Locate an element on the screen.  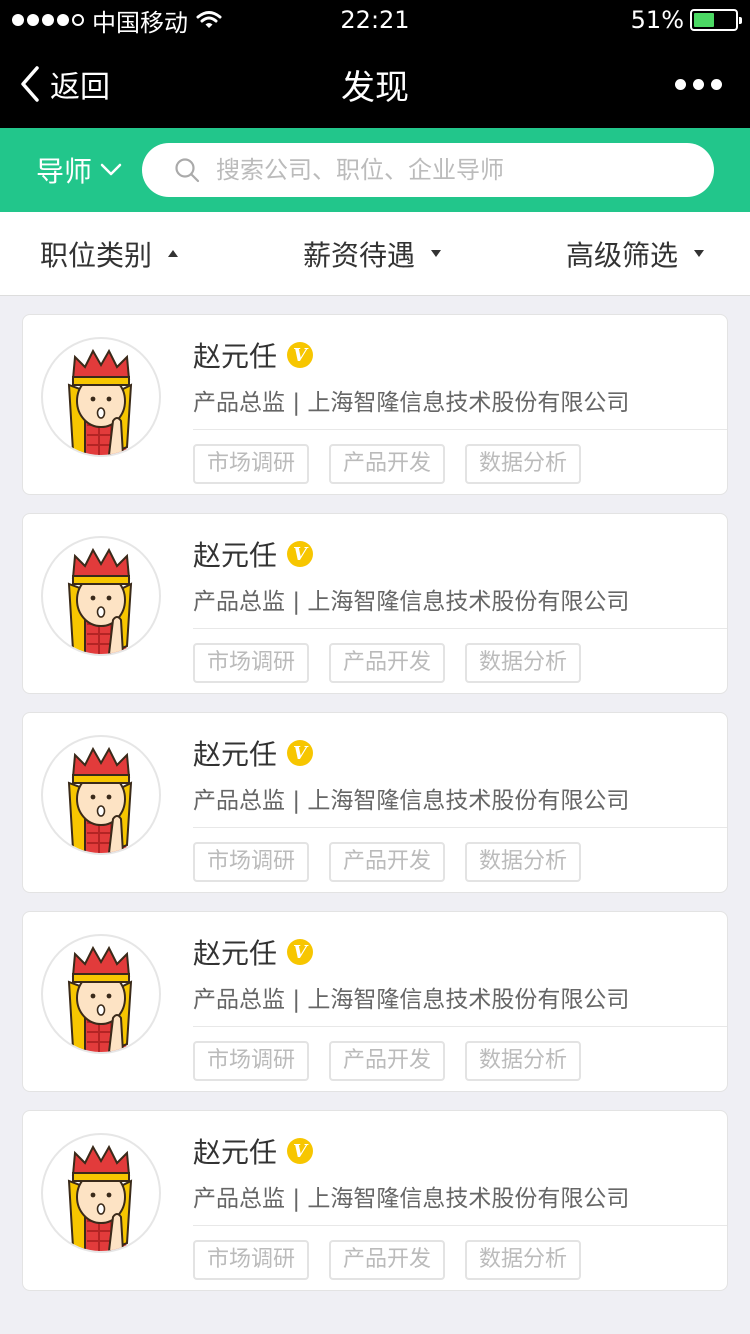
battery-fill is located at coordinates (704, 20).